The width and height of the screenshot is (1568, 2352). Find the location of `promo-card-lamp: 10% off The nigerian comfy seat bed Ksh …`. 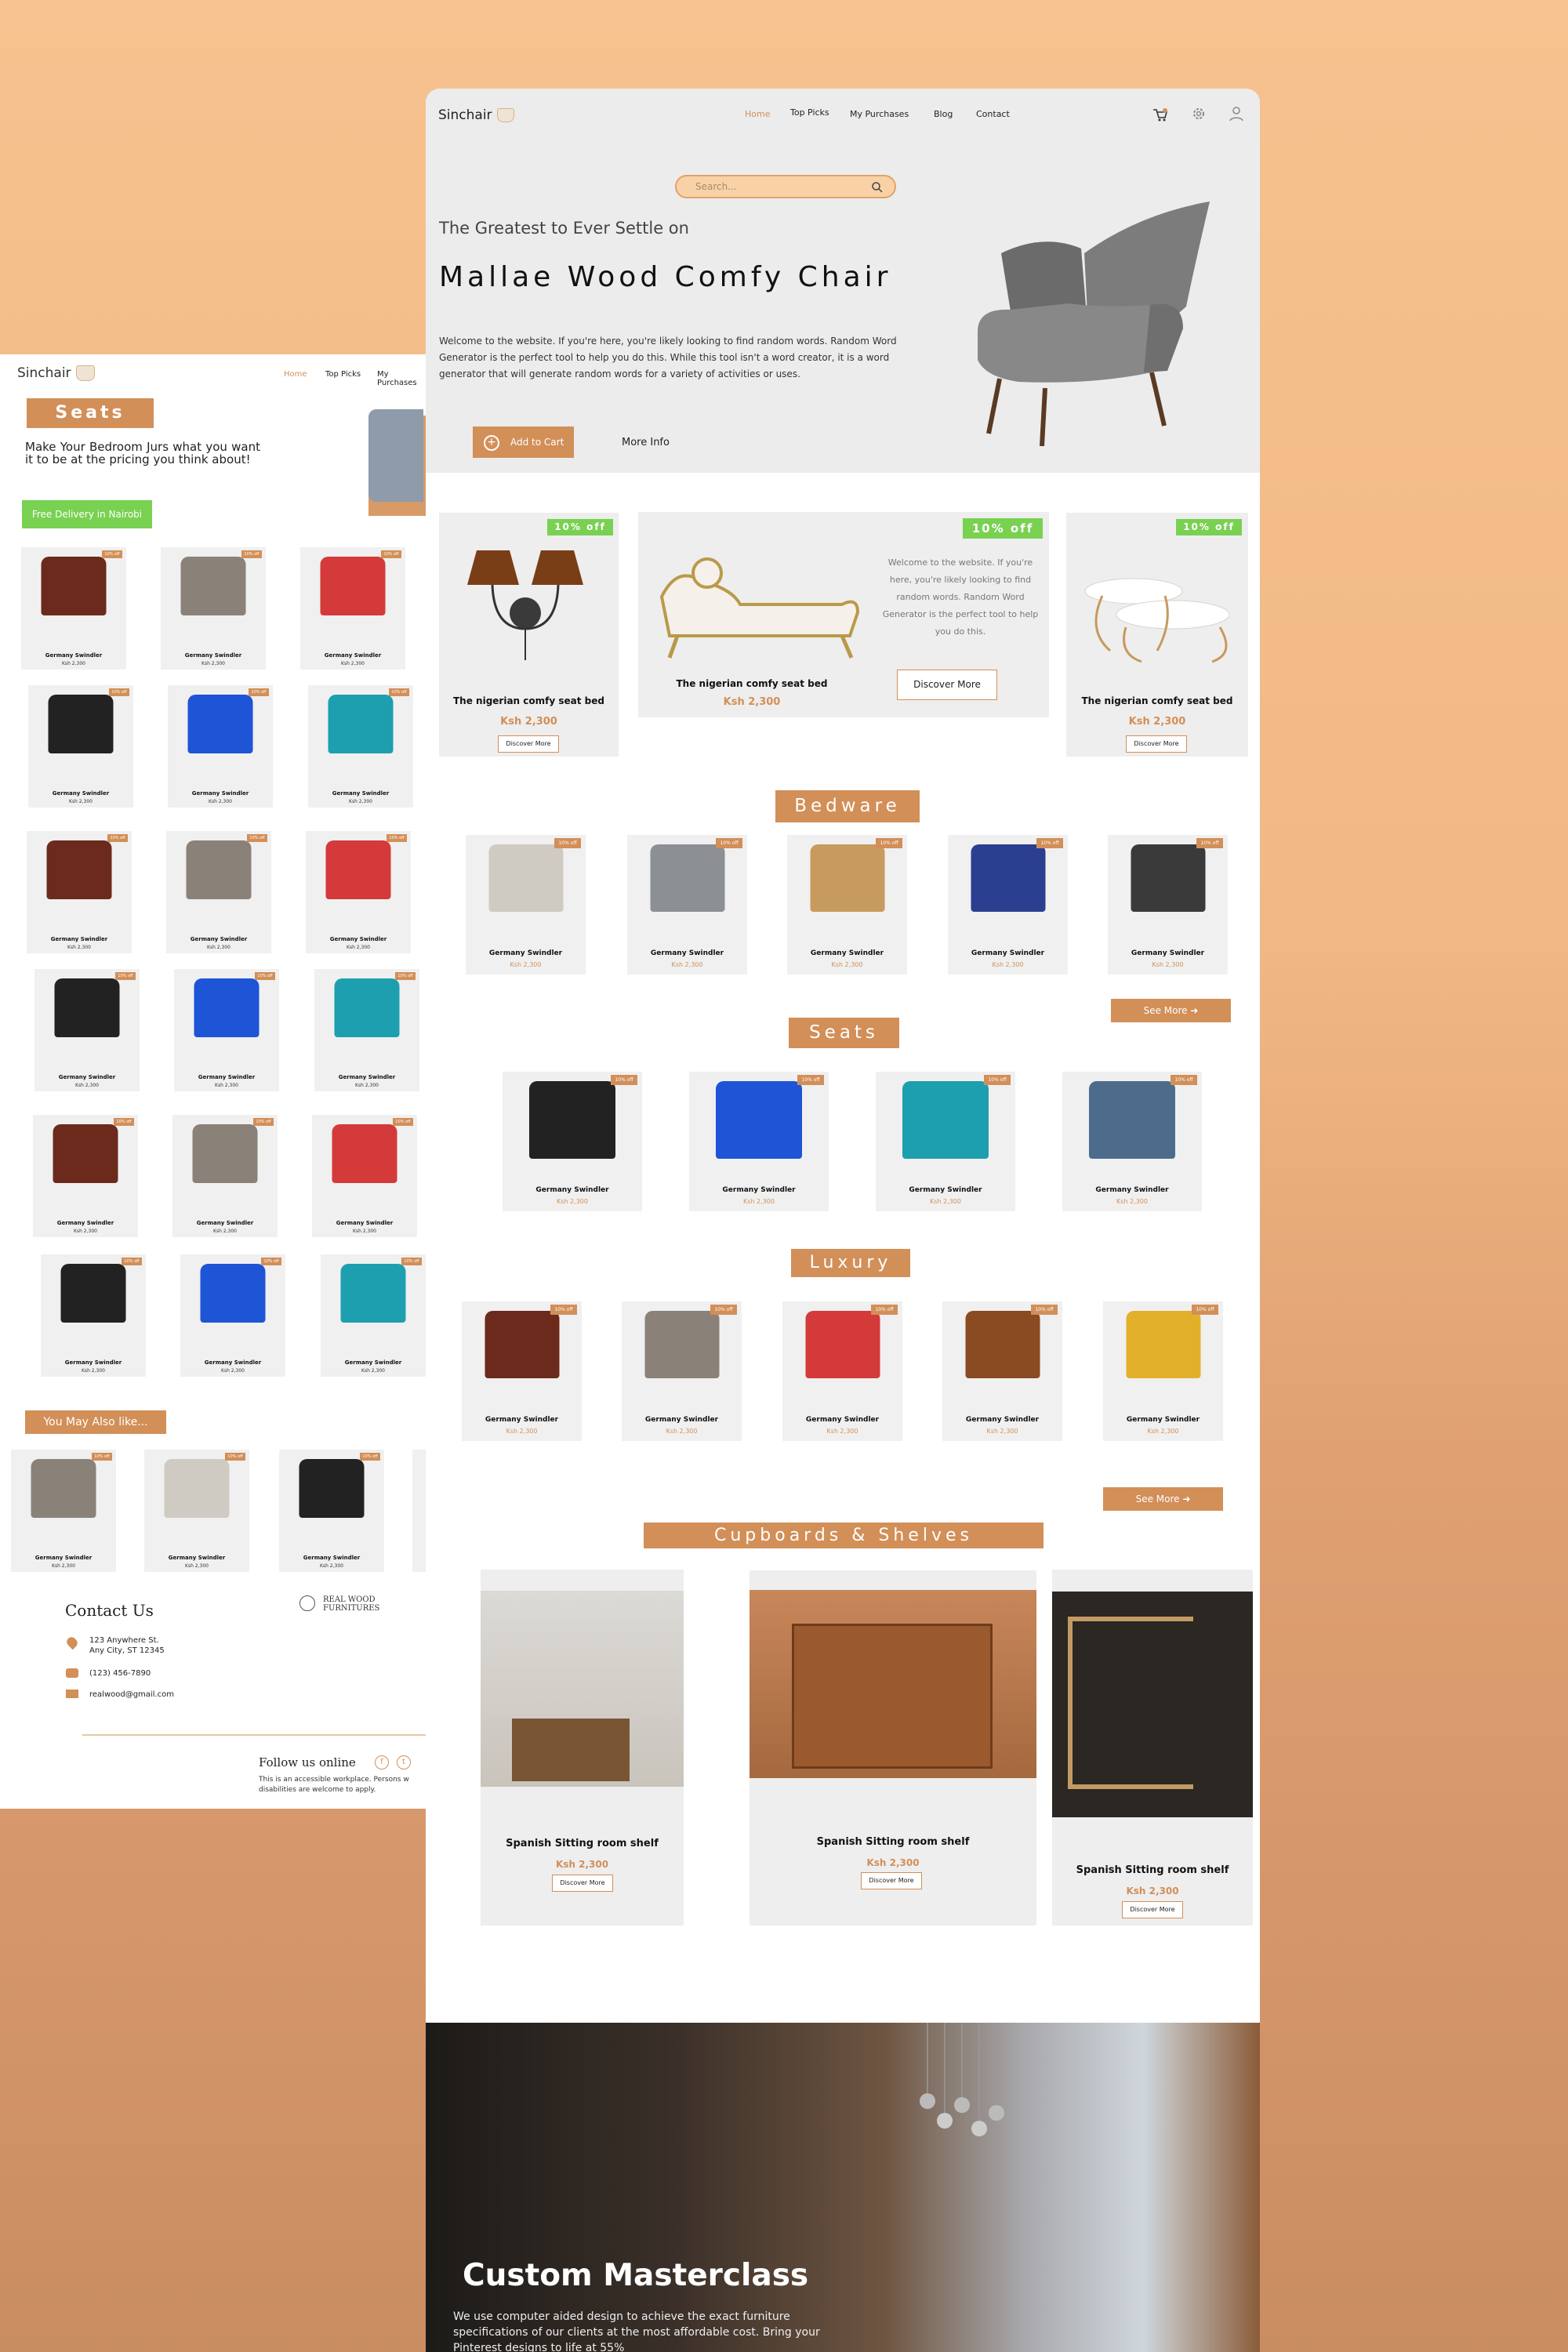

promo-card-lamp: 10% off The nigerian comfy seat bed Ksh … is located at coordinates (529, 635).